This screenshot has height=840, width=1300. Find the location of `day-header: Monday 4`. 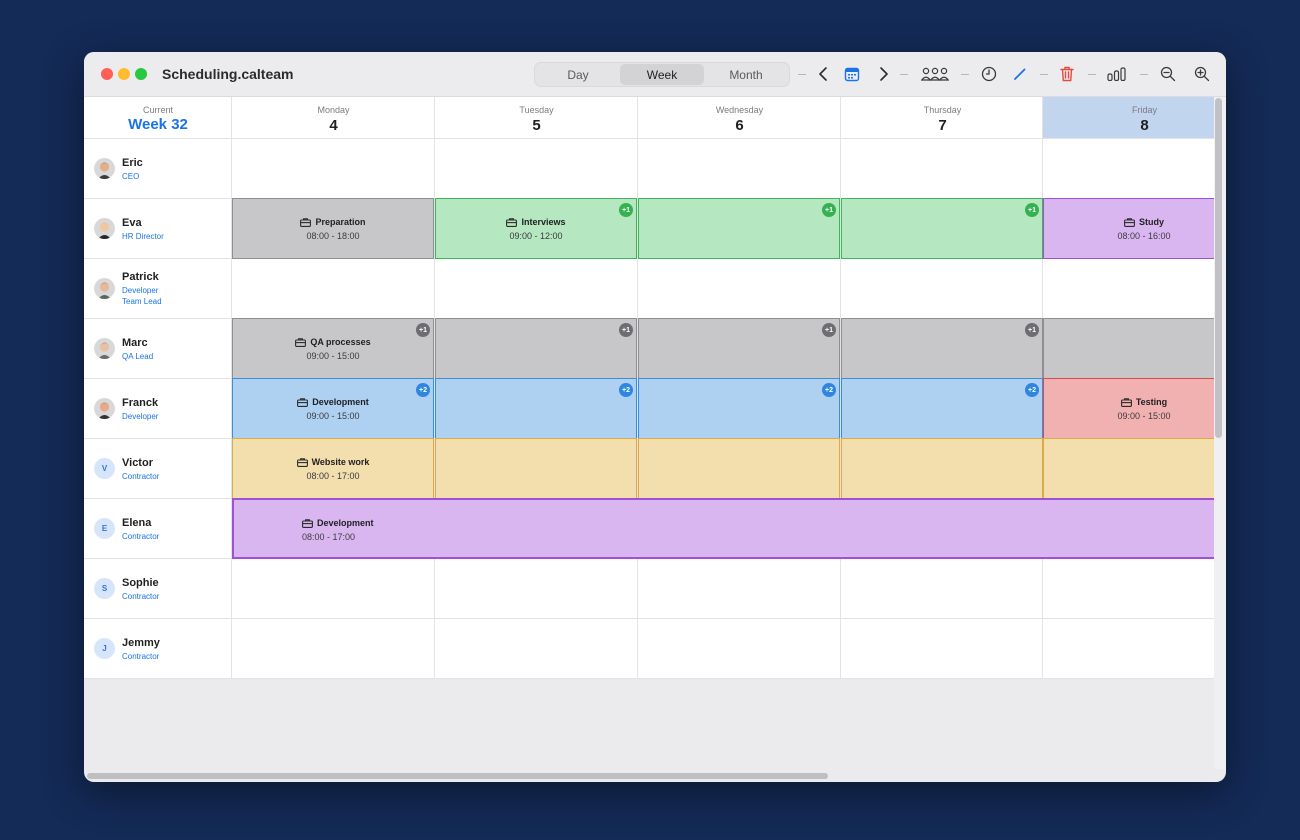

day-header: Monday 4 is located at coordinates (333, 118).